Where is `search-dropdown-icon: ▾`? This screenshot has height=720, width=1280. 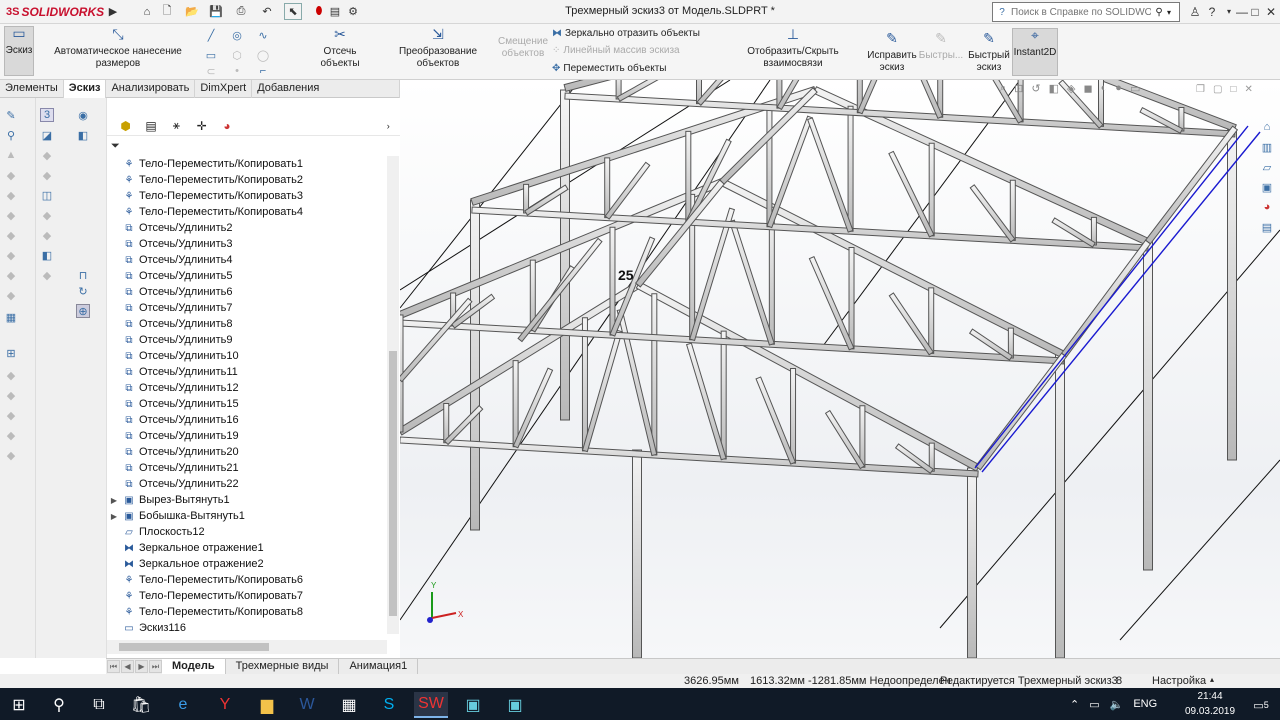
search-dropdown-icon: ▾ is located at coordinates (1172, 12).